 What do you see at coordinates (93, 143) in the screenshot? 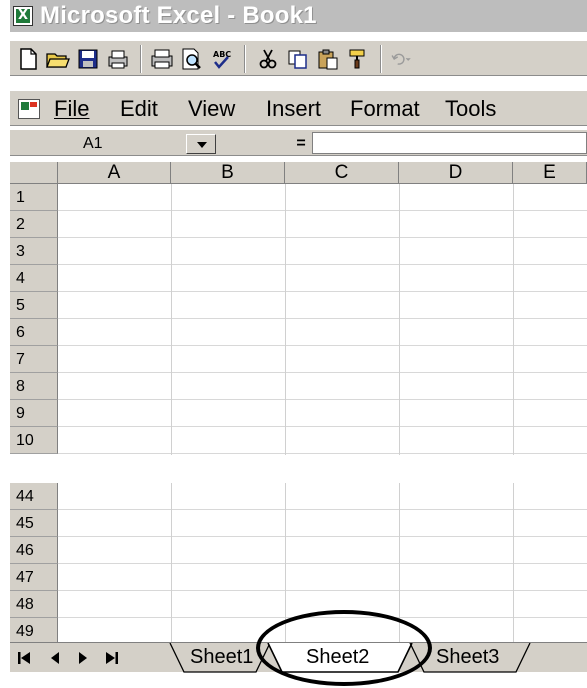
I see `name-box-value: A1` at bounding box center [93, 143].